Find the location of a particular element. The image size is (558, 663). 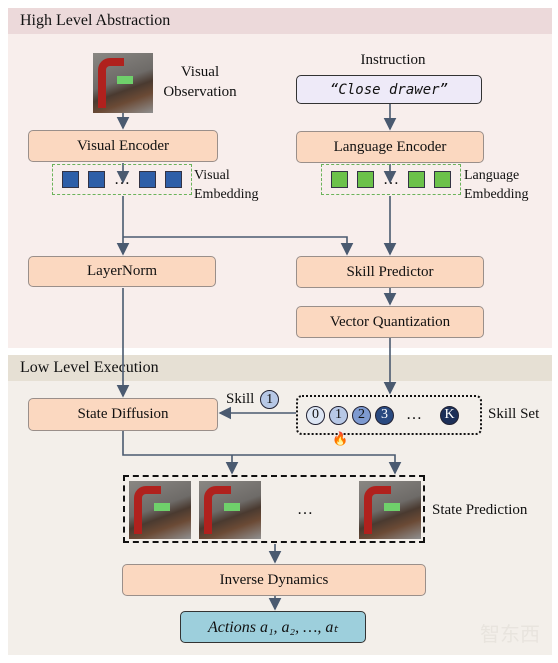

skill-3: 3 is located at coordinates (384, 415).